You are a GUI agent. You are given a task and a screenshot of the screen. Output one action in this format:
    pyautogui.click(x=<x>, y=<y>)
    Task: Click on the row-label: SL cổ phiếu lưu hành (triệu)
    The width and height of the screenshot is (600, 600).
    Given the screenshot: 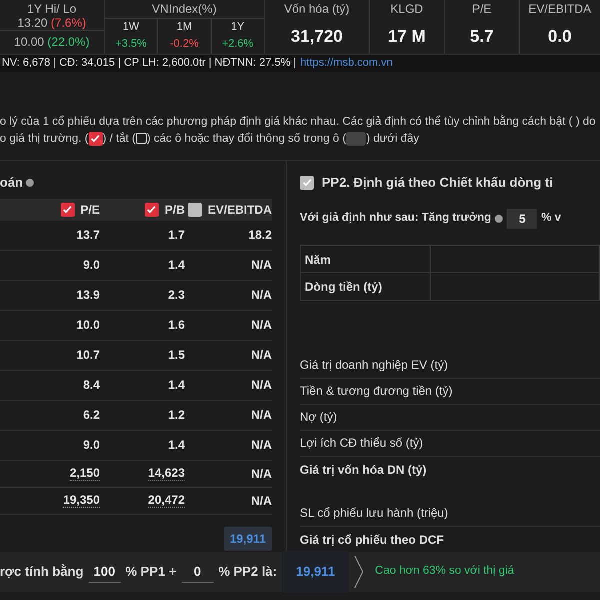 What is the action you would take?
    pyautogui.click(x=374, y=513)
    